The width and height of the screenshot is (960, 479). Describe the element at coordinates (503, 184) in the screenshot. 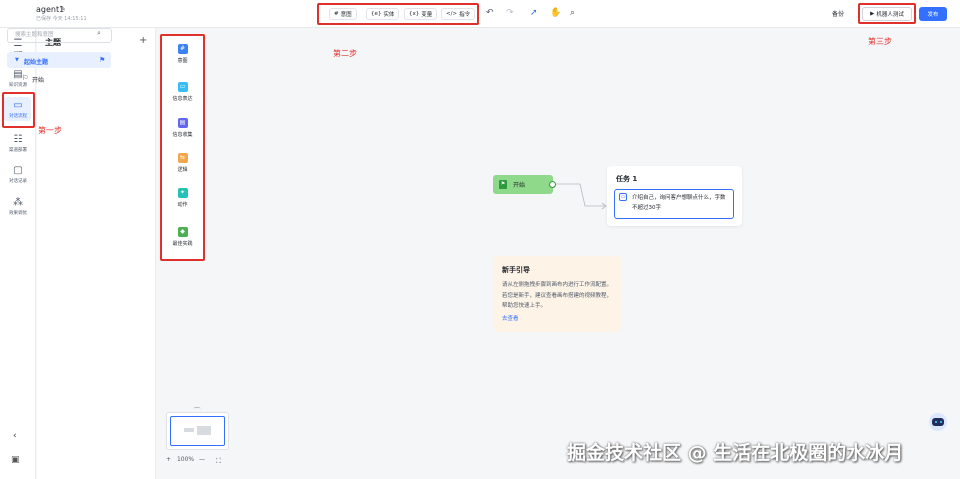

I see `flag-icon: ⚑` at that location.